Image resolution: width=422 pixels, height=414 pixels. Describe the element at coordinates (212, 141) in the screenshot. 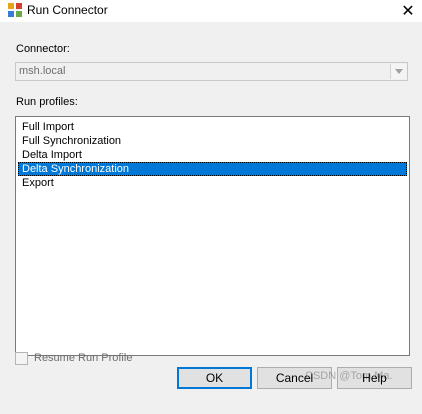

I see `list-item-full-synchronization: Full Synchronization` at that location.